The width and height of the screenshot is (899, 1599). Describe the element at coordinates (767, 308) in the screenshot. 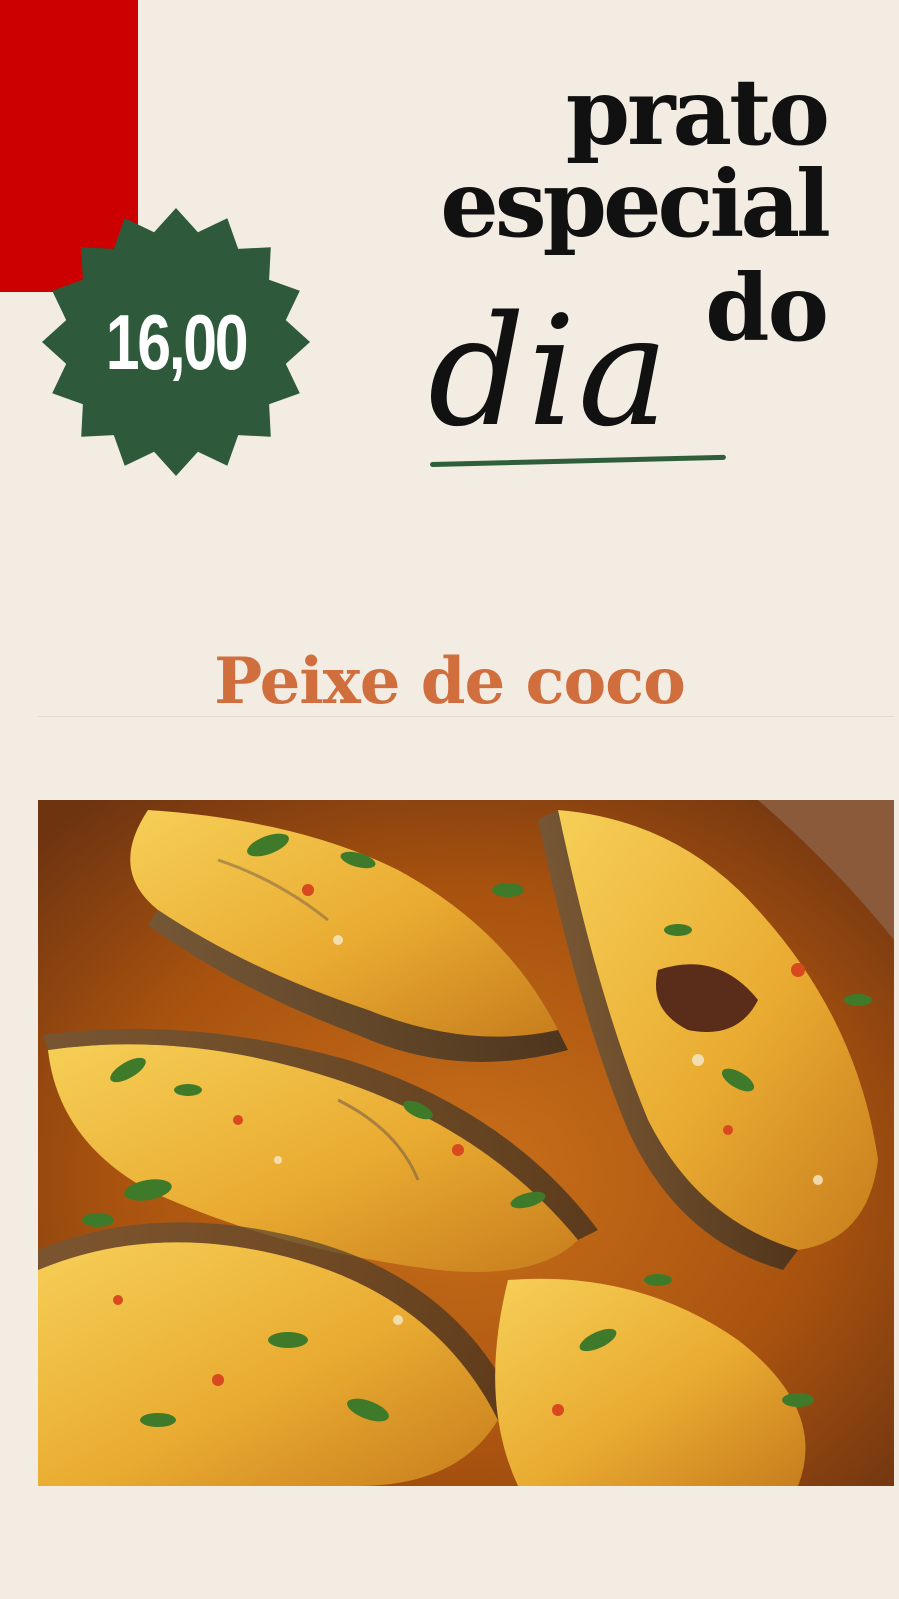

I see `title-do: do` at that location.